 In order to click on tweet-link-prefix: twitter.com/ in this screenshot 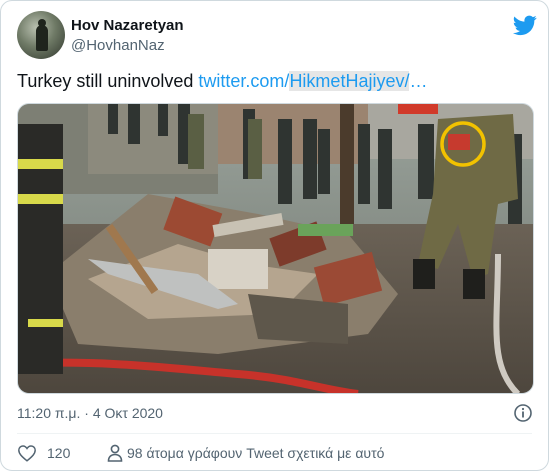, I will do `click(243, 81)`.